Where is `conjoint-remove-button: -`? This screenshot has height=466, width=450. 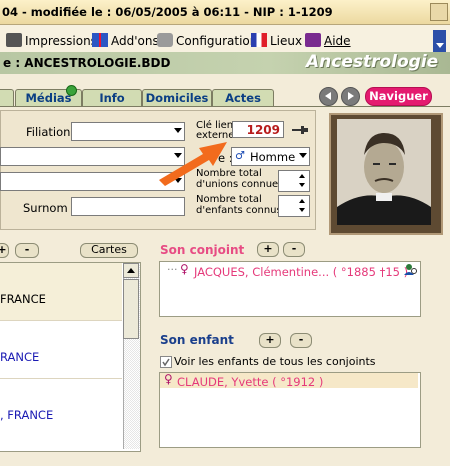 conjoint-remove-button: - is located at coordinates (294, 249).